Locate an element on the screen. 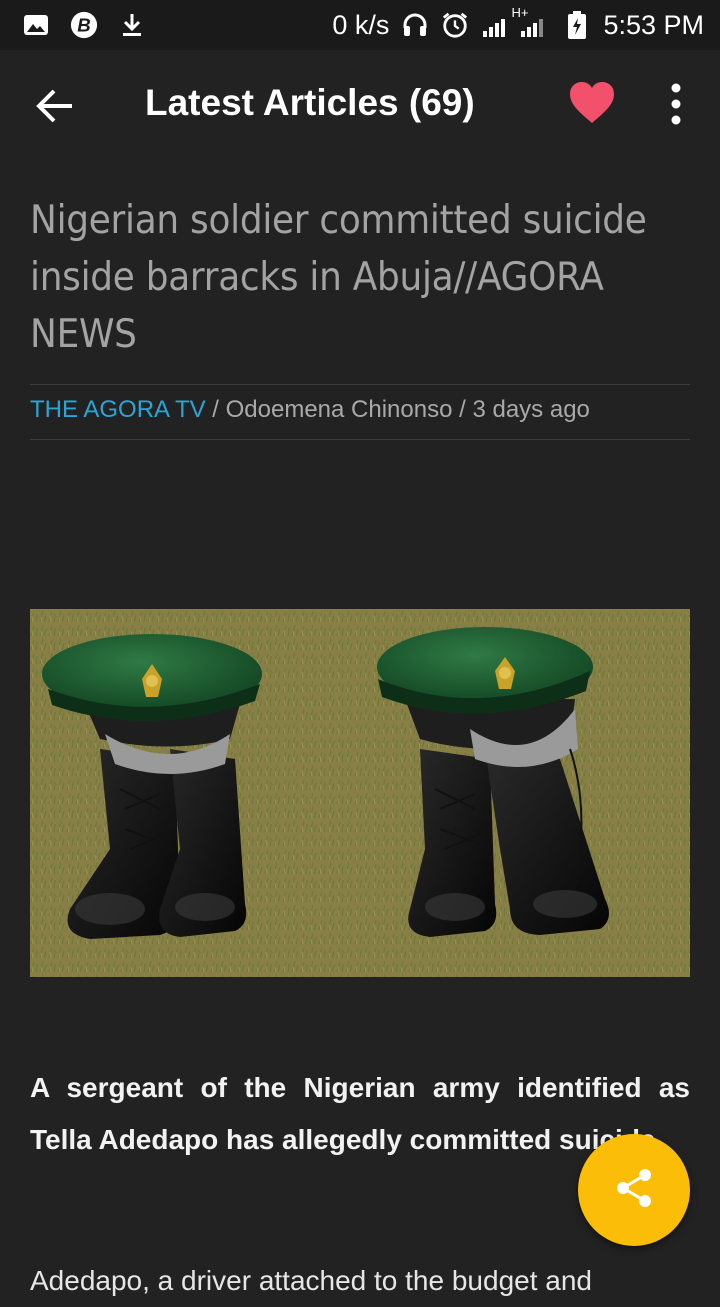 Image resolution: width=720 pixels, height=1307 pixels. share-button is located at coordinates (634, 1190).